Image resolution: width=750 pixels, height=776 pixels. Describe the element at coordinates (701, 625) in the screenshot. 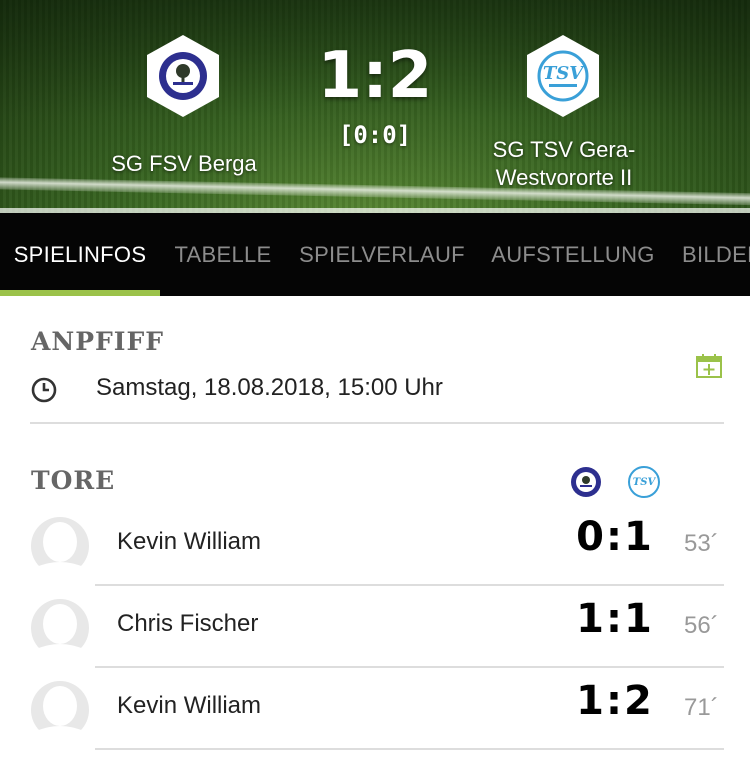

I see `goal-minute: 56´` at that location.